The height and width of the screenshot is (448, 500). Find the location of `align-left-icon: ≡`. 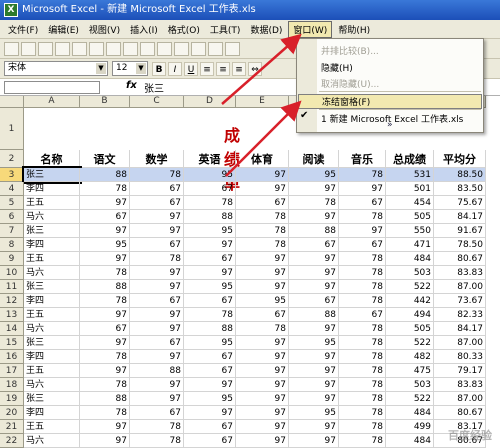

align-left-icon: ≡ is located at coordinates (207, 68).